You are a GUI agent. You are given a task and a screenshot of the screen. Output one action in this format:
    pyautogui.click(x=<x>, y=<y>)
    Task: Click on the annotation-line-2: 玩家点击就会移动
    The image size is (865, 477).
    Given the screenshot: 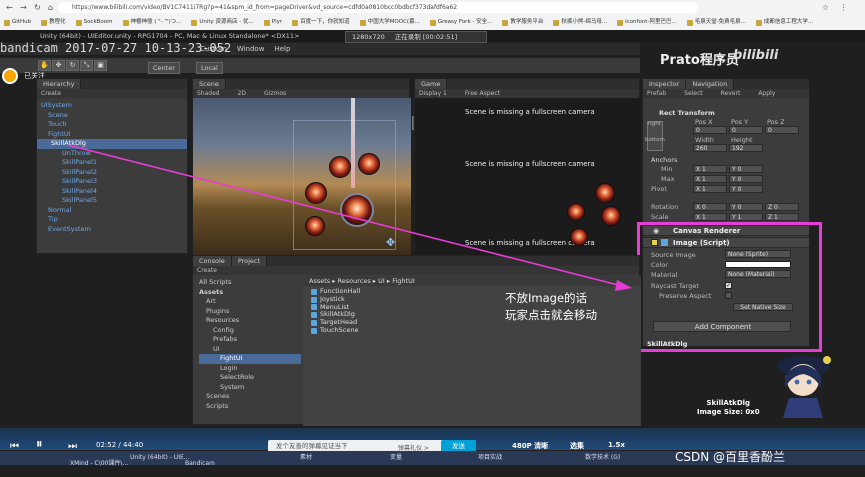 What is the action you would take?
    pyautogui.click(x=551, y=315)
    